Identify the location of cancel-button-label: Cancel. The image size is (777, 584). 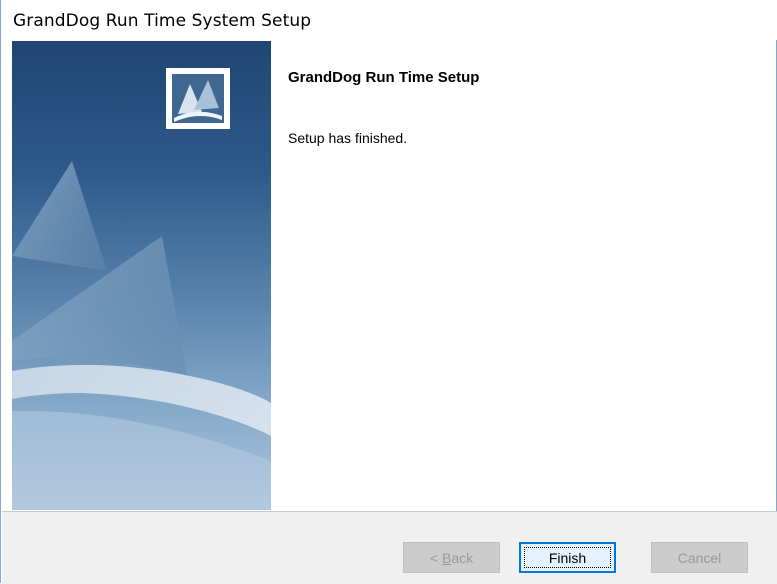
(699, 557).